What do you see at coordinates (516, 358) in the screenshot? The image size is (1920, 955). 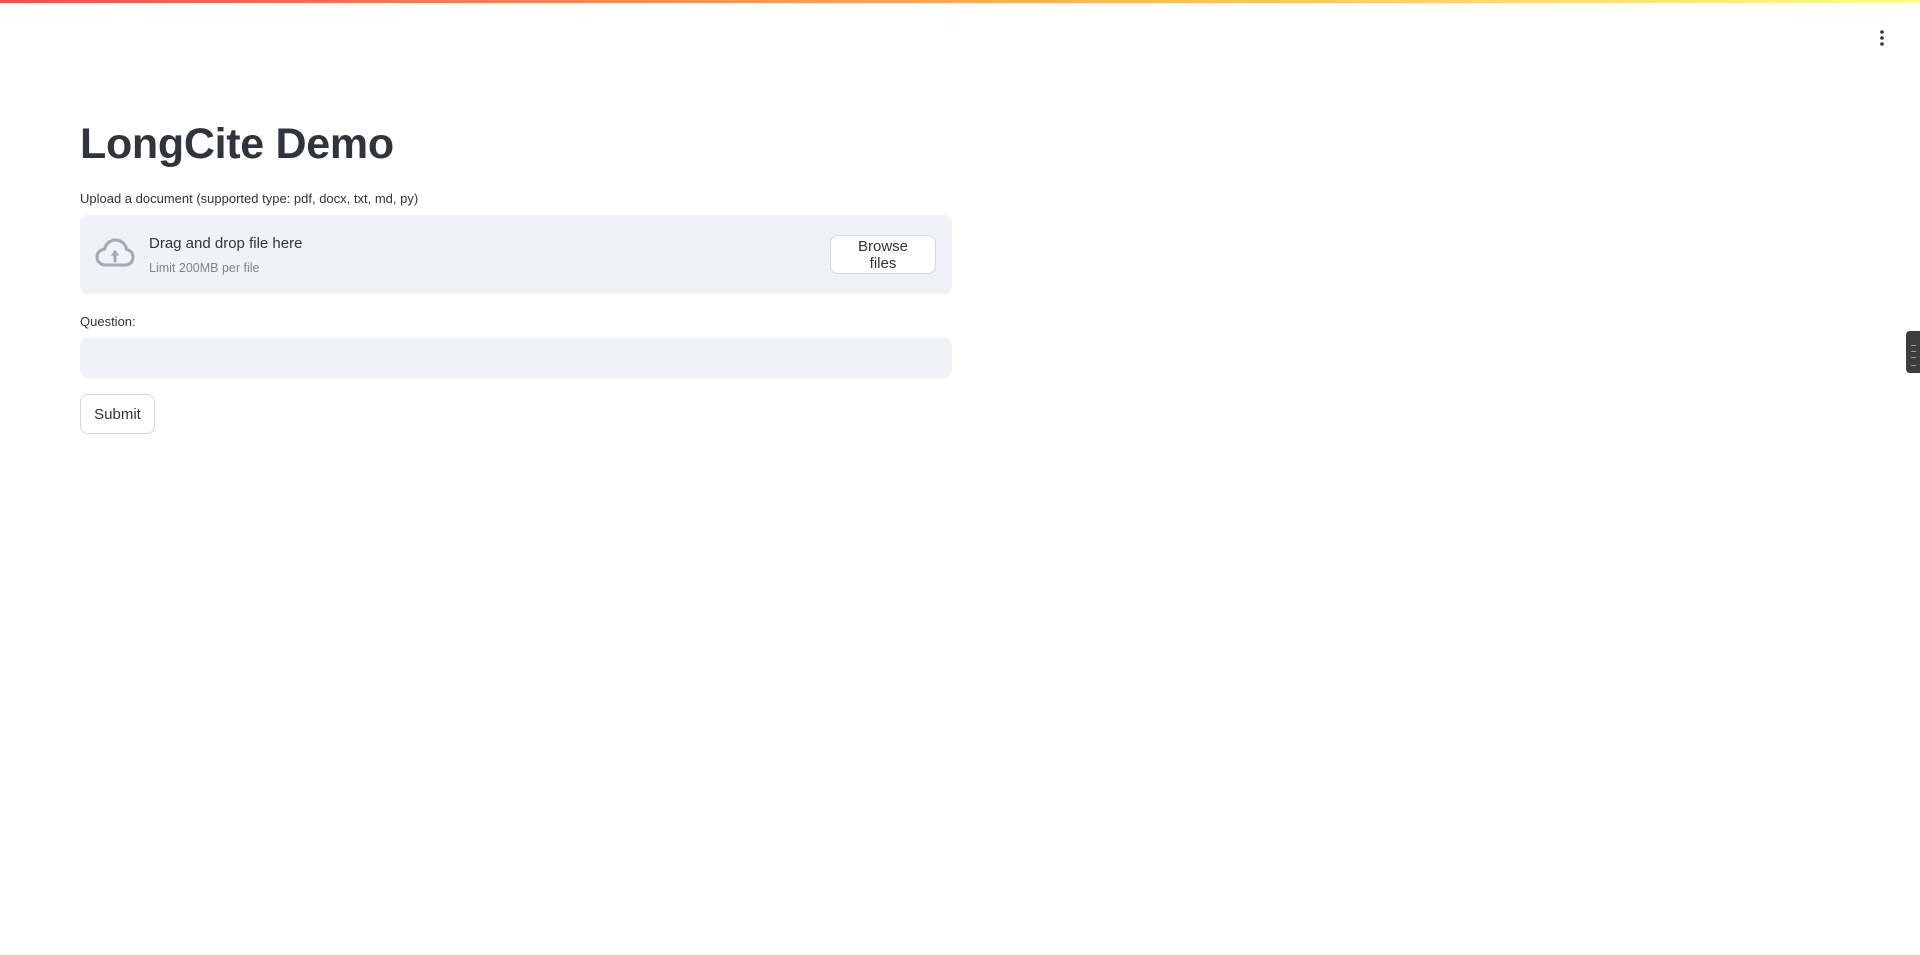 I see `question-input` at bounding box center [516, 358].